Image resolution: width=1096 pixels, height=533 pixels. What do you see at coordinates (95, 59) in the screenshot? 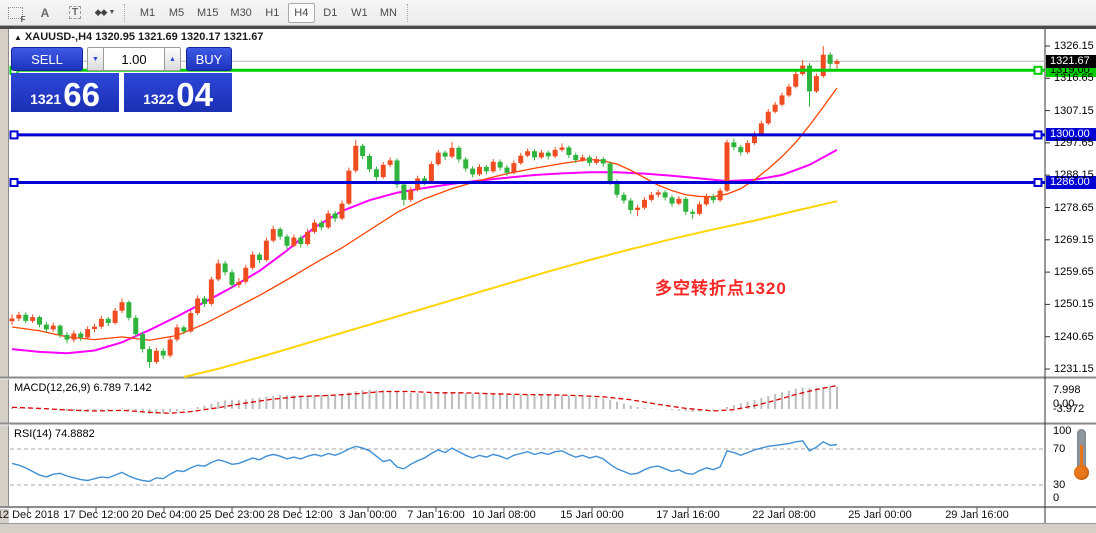
I see `volume-decrease-button: ▼` at bounding box center [95, 59].